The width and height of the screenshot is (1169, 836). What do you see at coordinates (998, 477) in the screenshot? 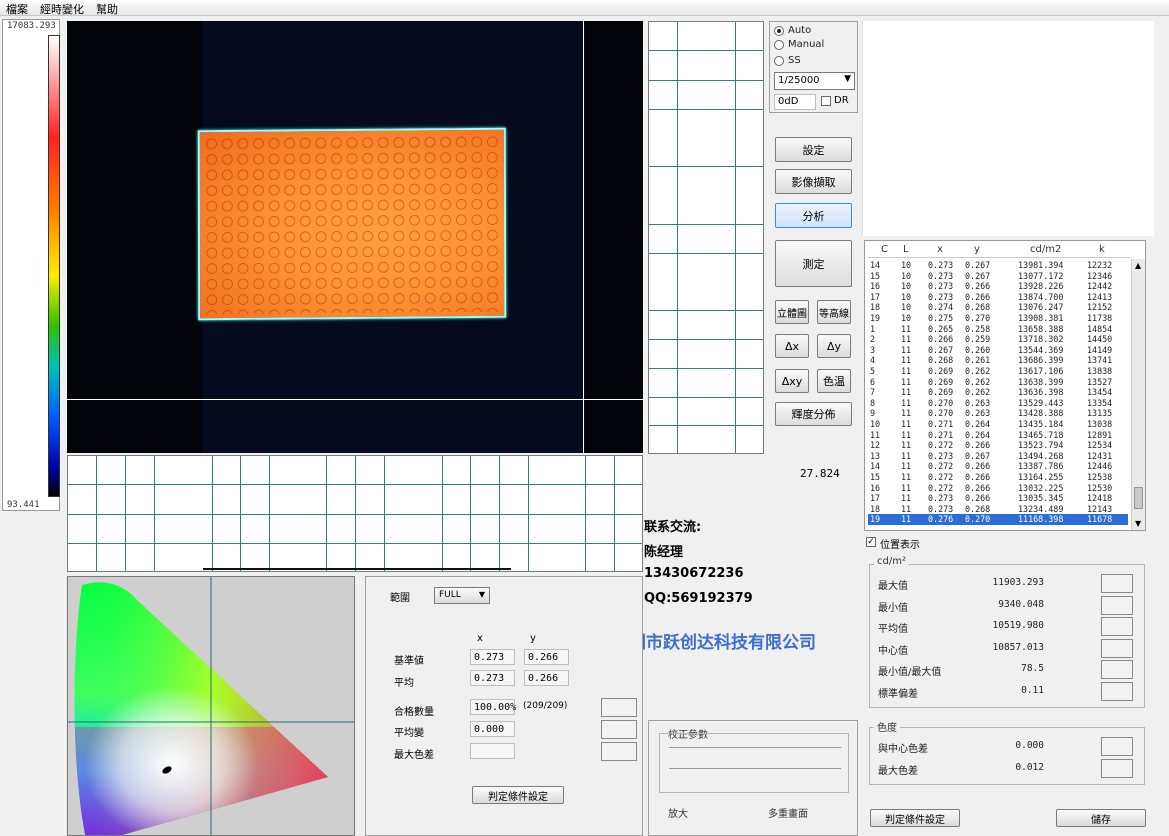
I see `table-row: 15 11 0.272 0.266 13164.255 12538` at bounding box center [998, 477].